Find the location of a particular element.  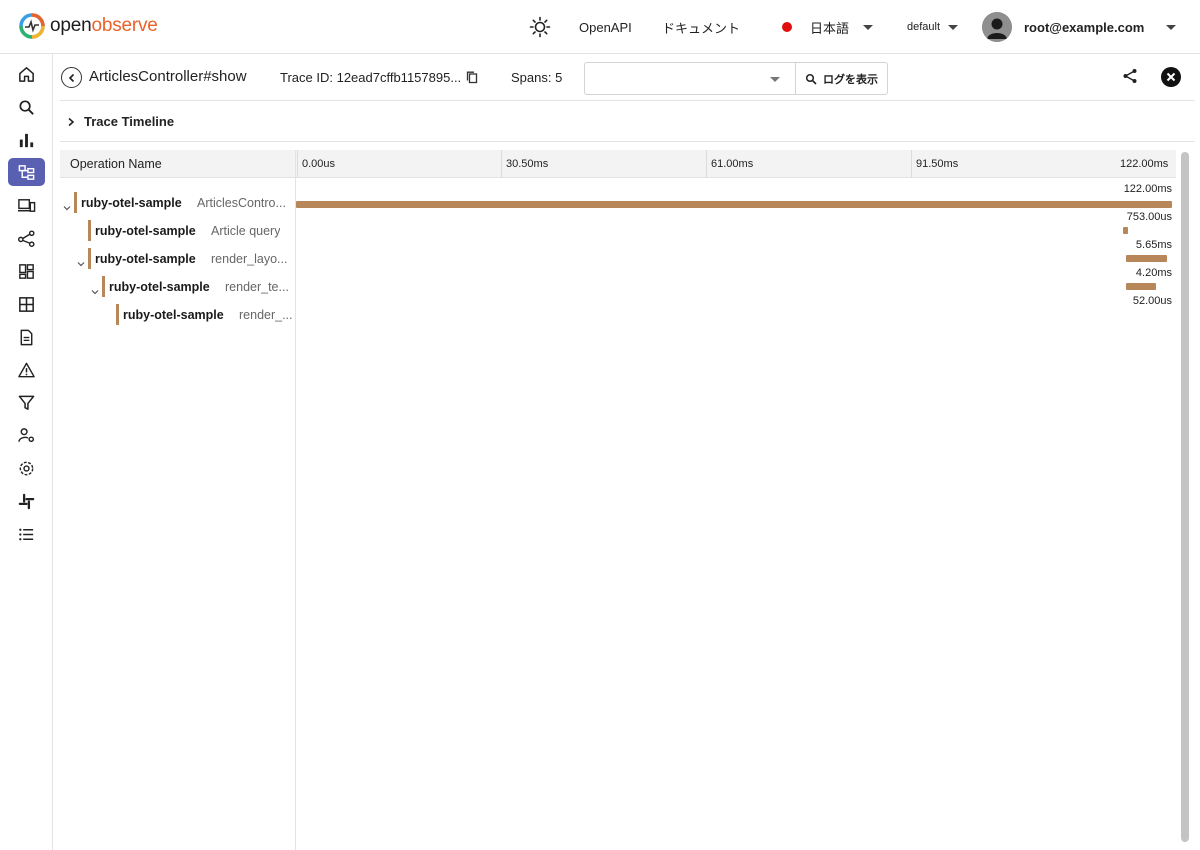

sidebar-item-reports is located at coordinates (26, 337).